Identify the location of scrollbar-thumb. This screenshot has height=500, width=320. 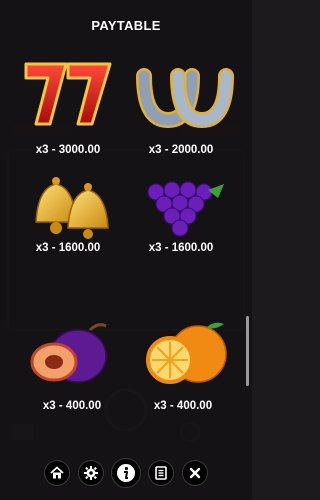
(247, 351).